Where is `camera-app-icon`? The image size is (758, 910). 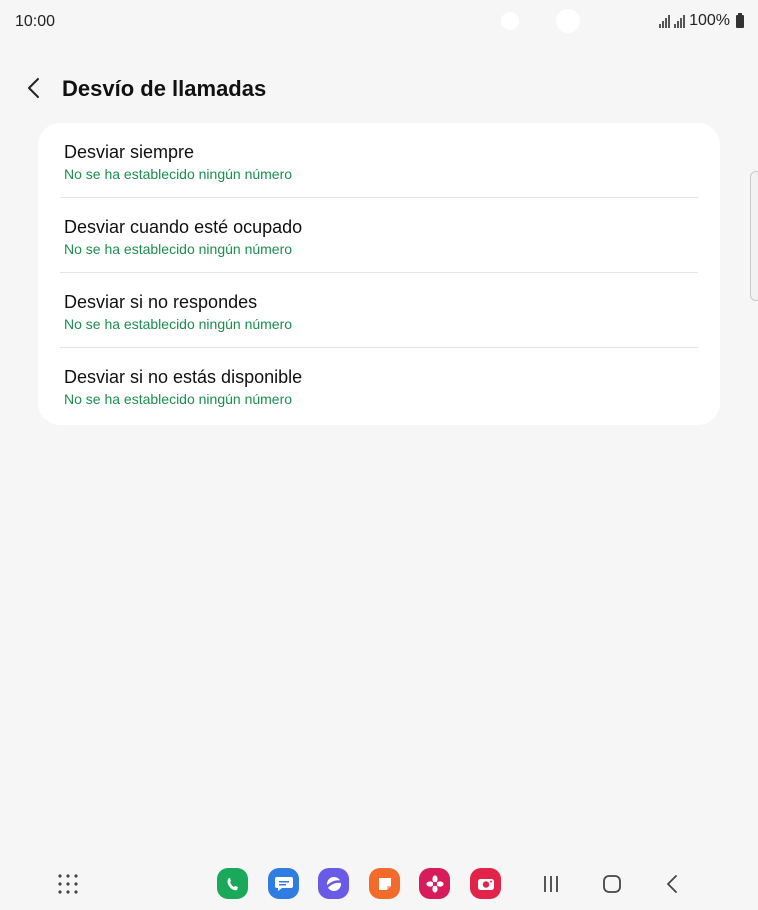
camera-app-icon is located at coordinates (485, 883).